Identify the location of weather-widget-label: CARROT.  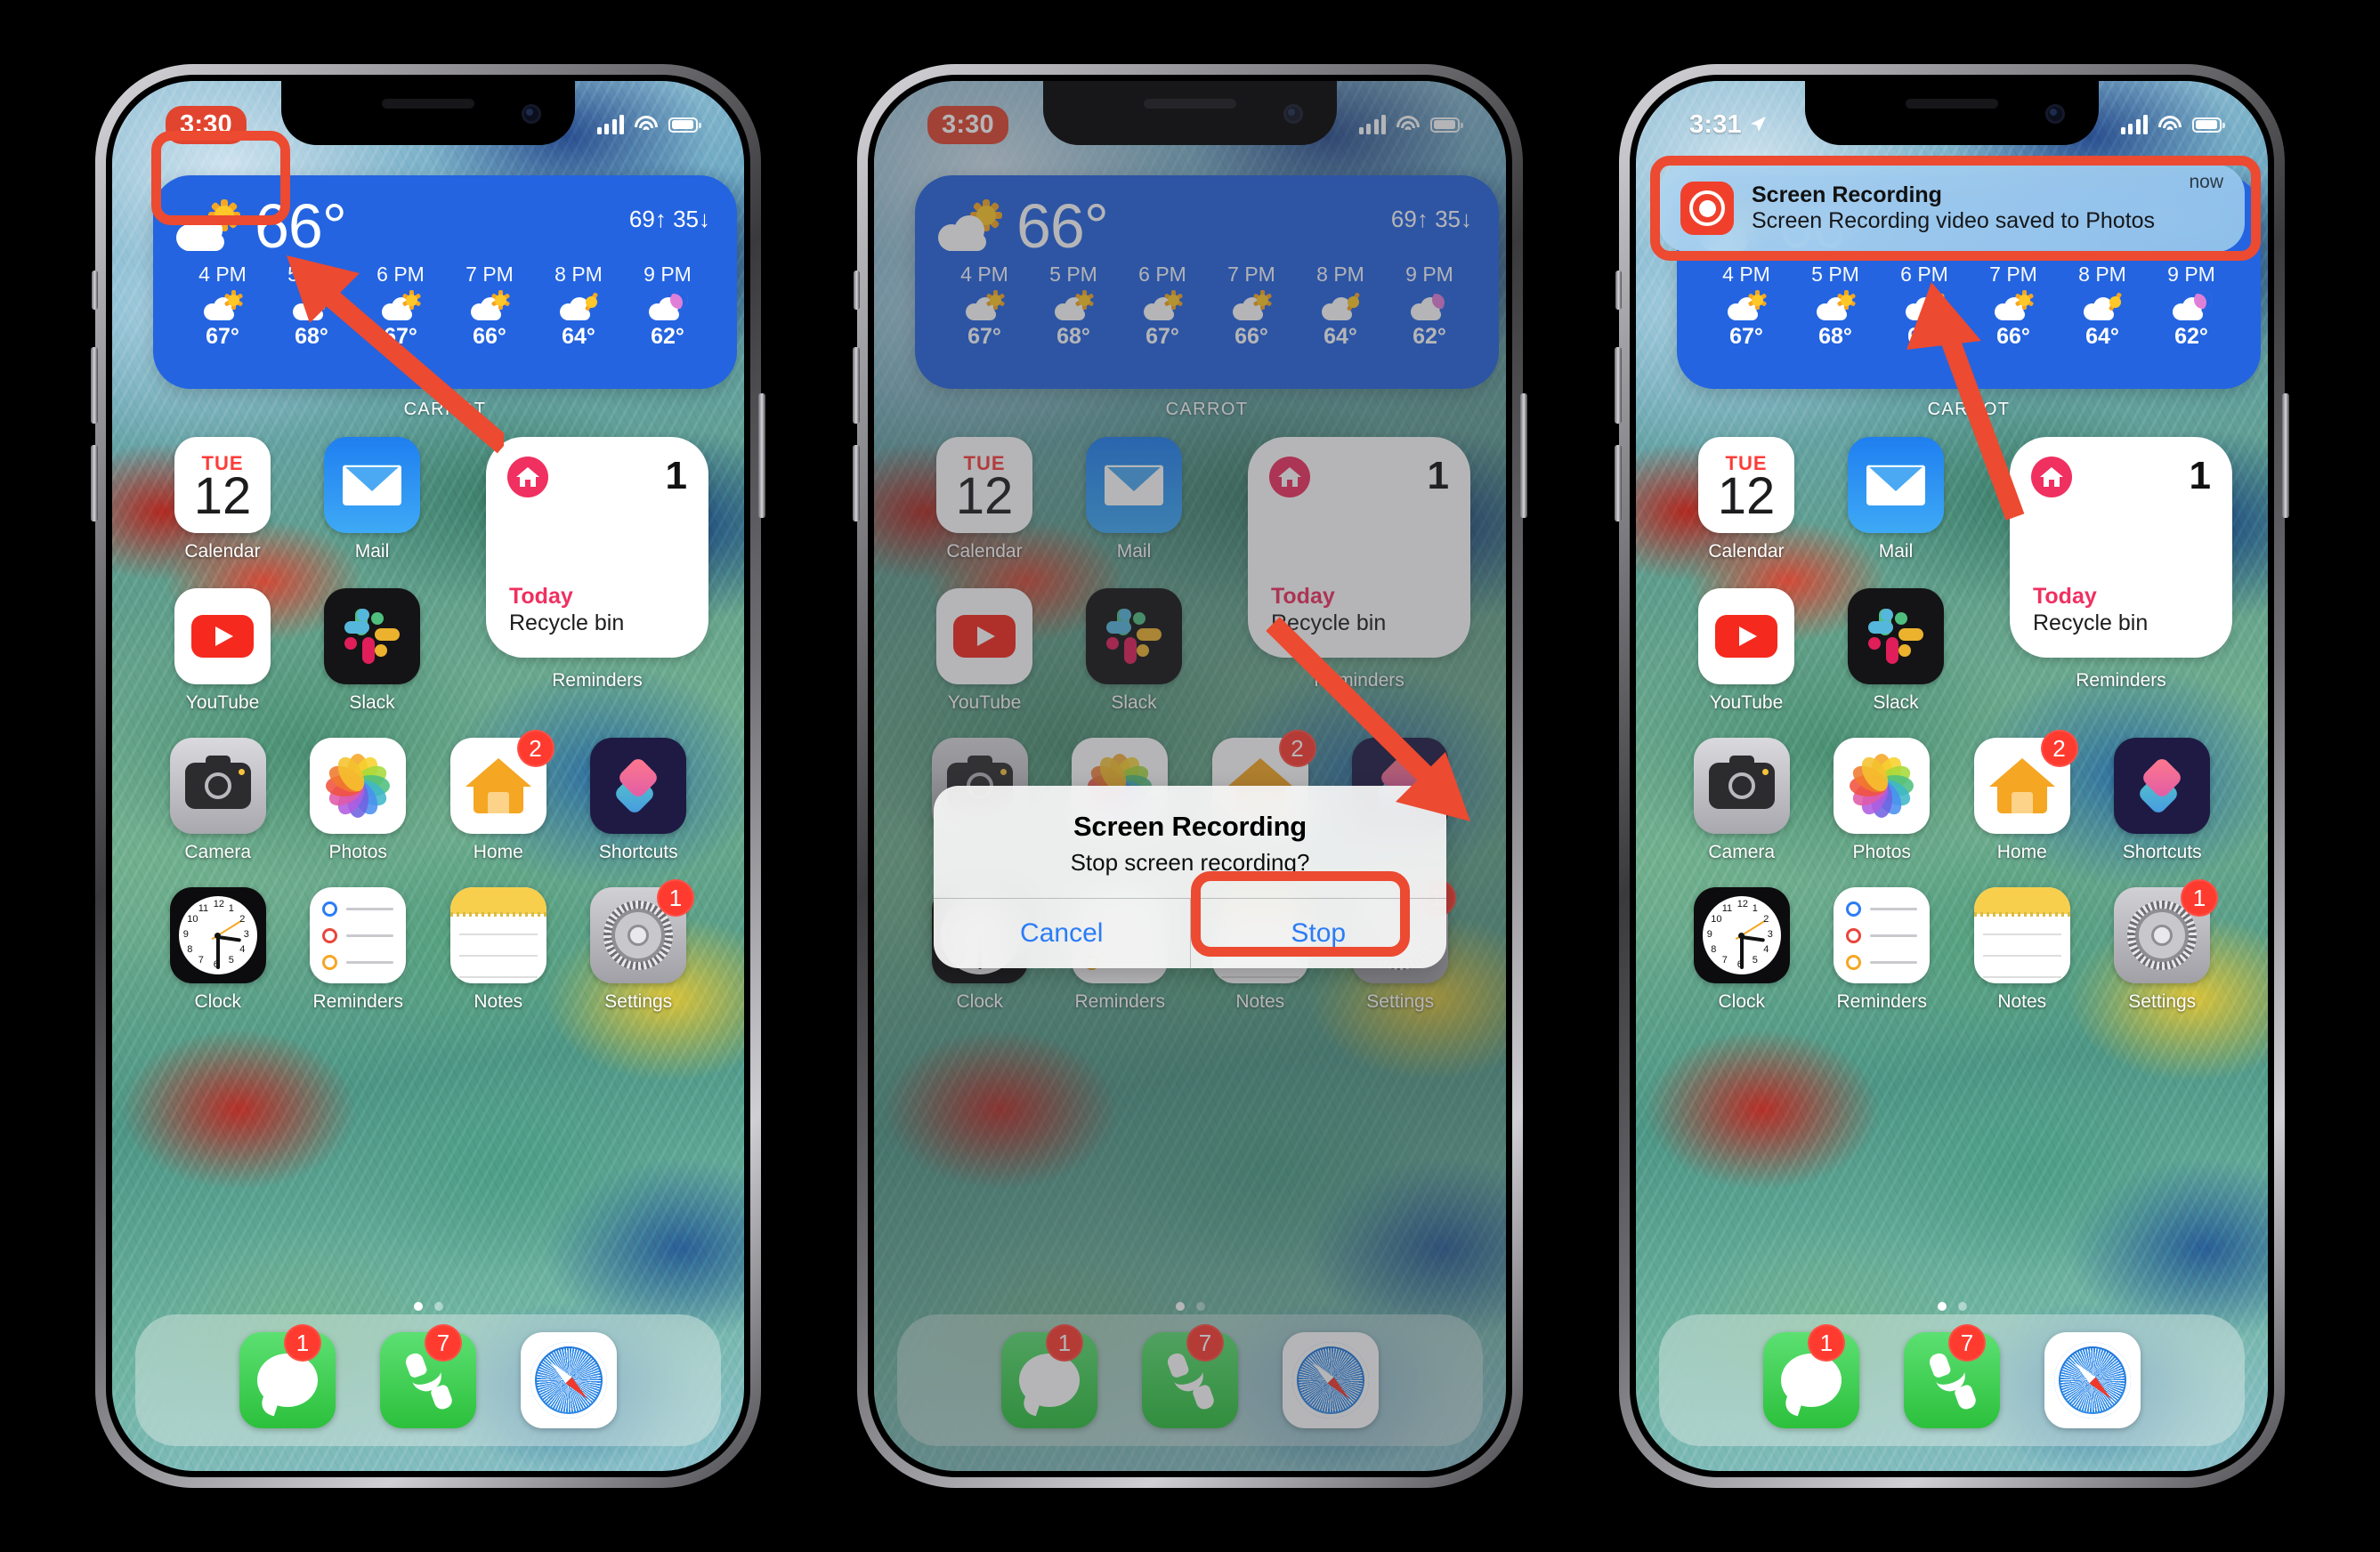
(1969, 409).